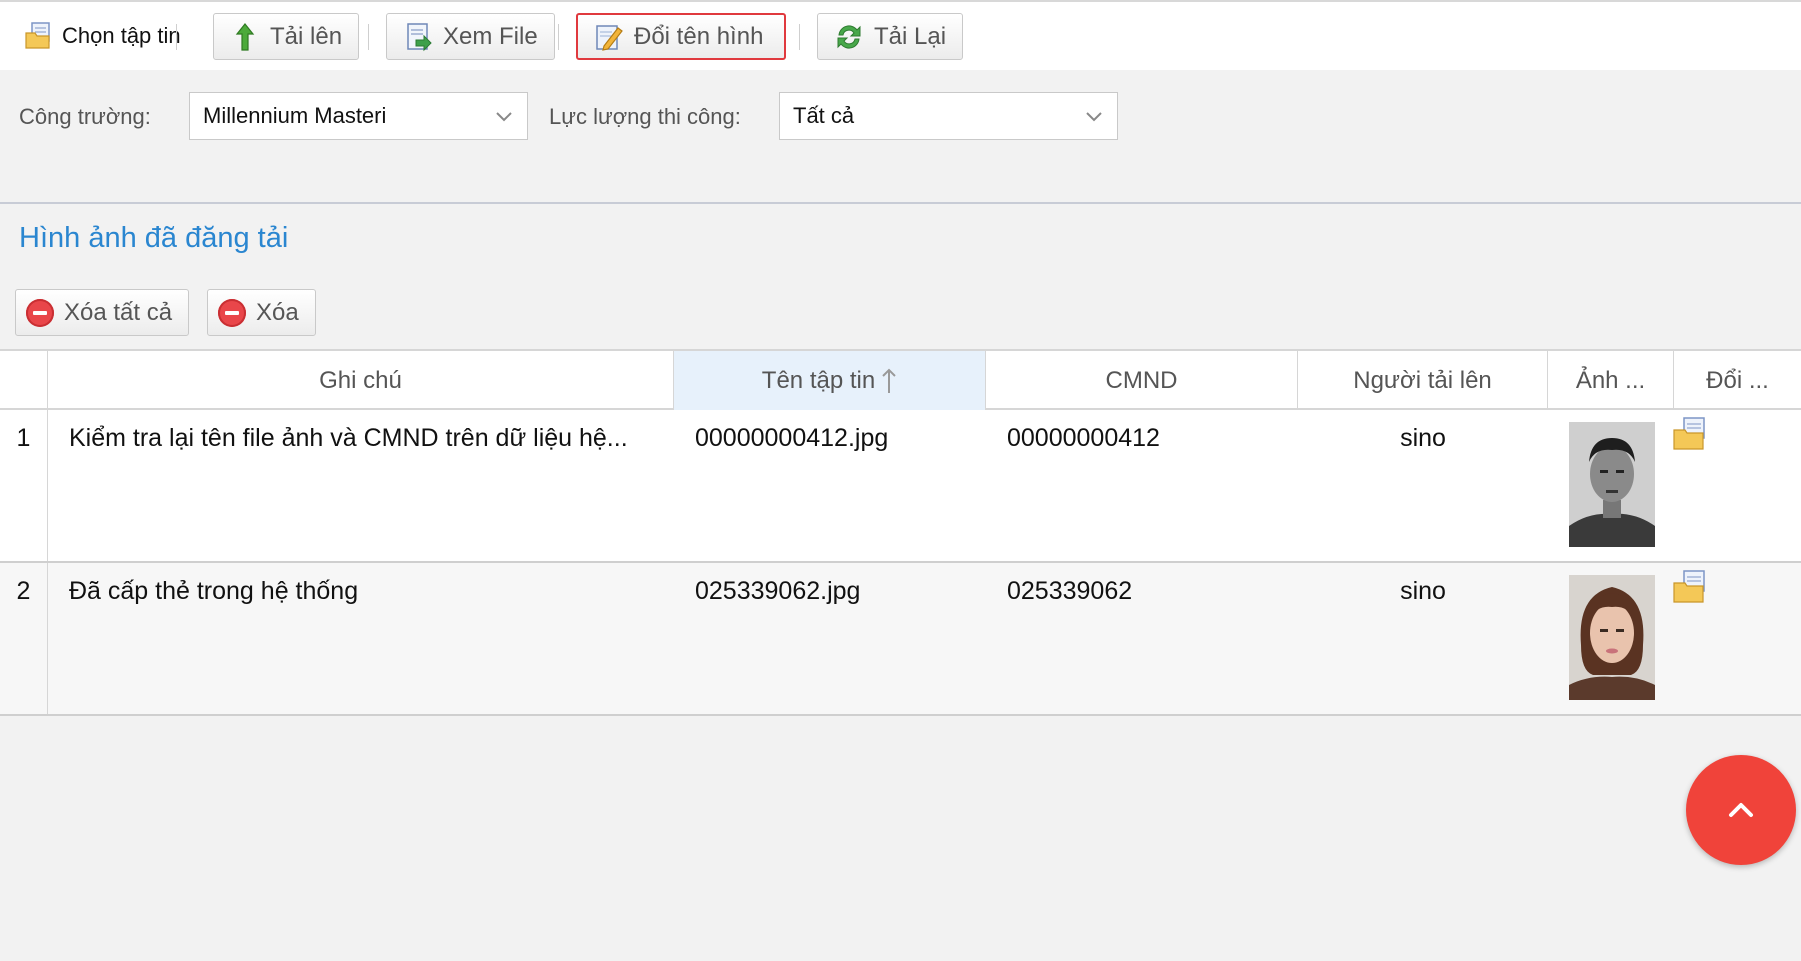 This screenshot has width=1801, height=961. I want to click on site-select-value: Millennium Masteri, so click(295, 115).